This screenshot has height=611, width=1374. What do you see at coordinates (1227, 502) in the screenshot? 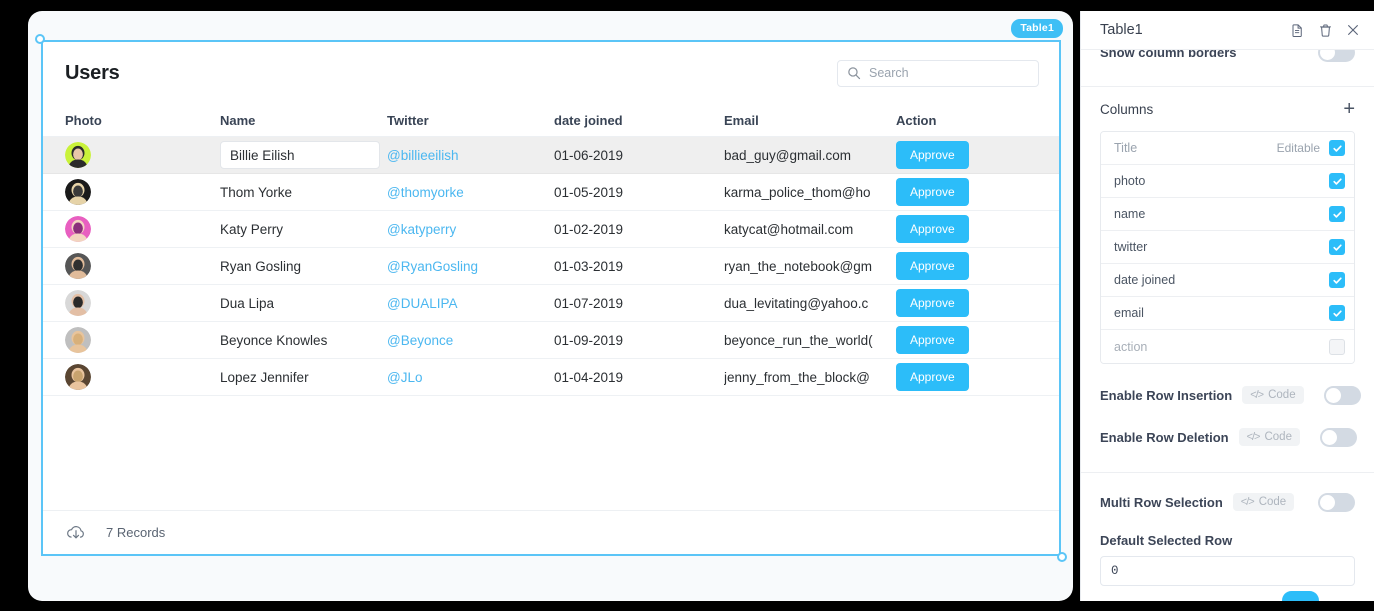
I see `multi-row-selection-row: Multi Row Selection </> Code` at bounding box center [1227, 502].